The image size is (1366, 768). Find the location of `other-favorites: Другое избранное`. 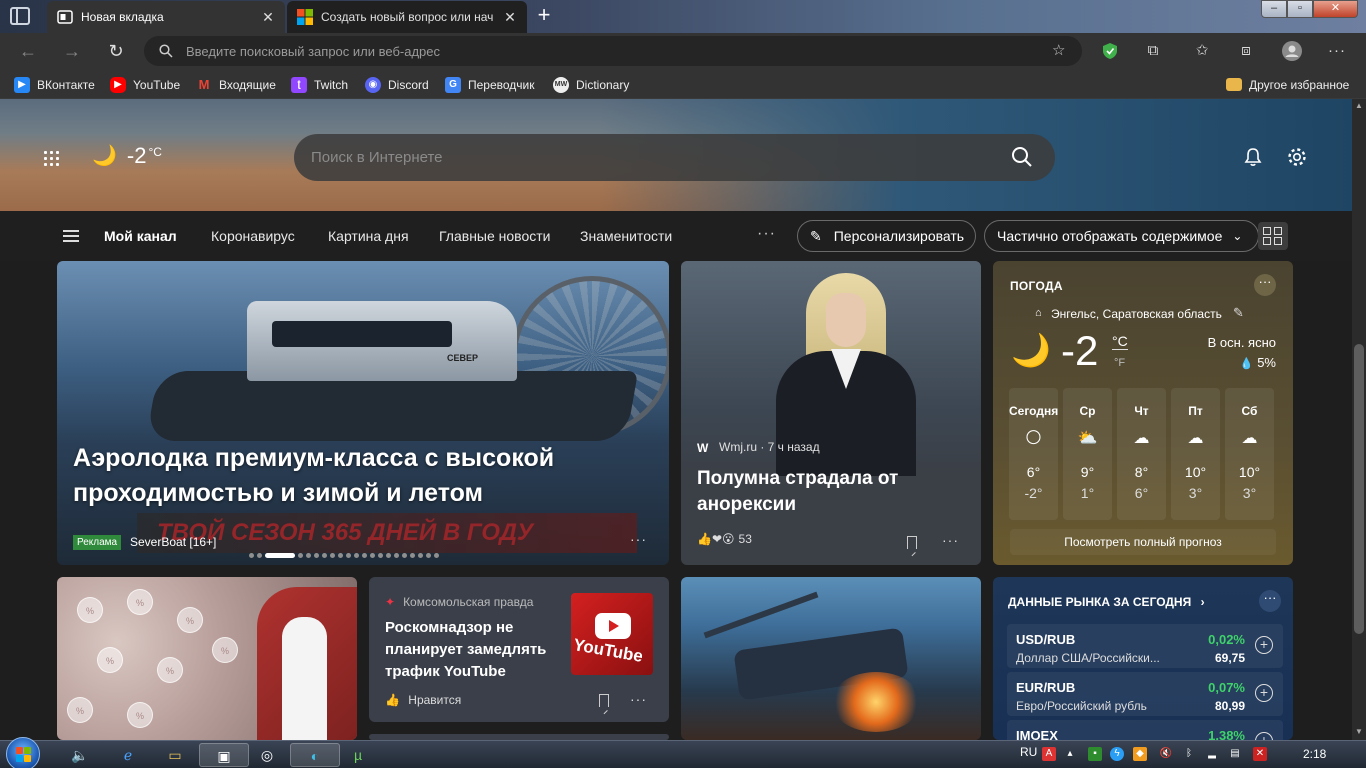

other-favorites: Другое избранное is located at coordinates (1287, 84).